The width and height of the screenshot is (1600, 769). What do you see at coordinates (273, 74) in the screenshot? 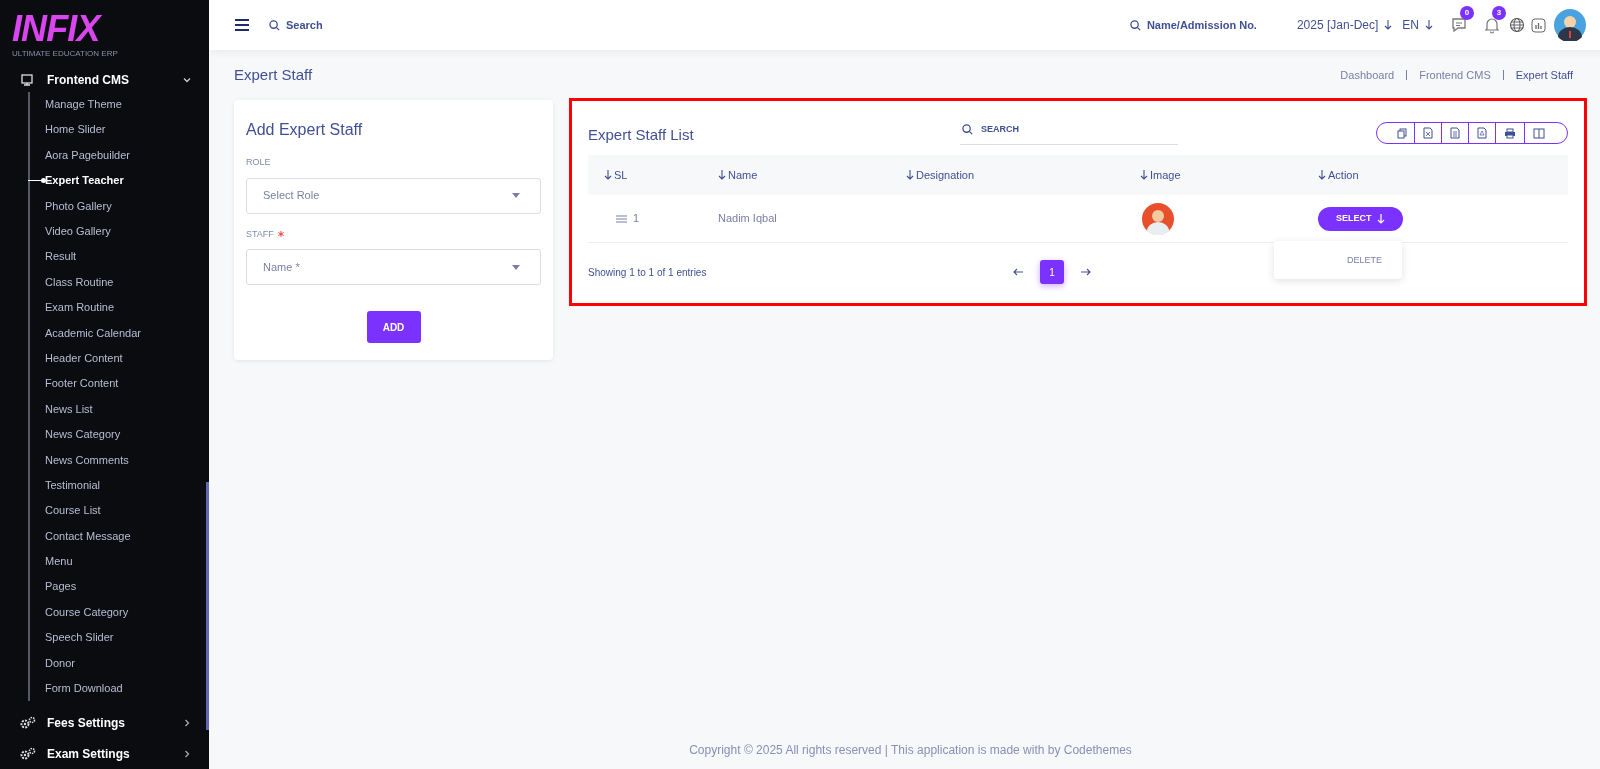
I see `page-title: Expert Staff` at bounding box center [273, 74].